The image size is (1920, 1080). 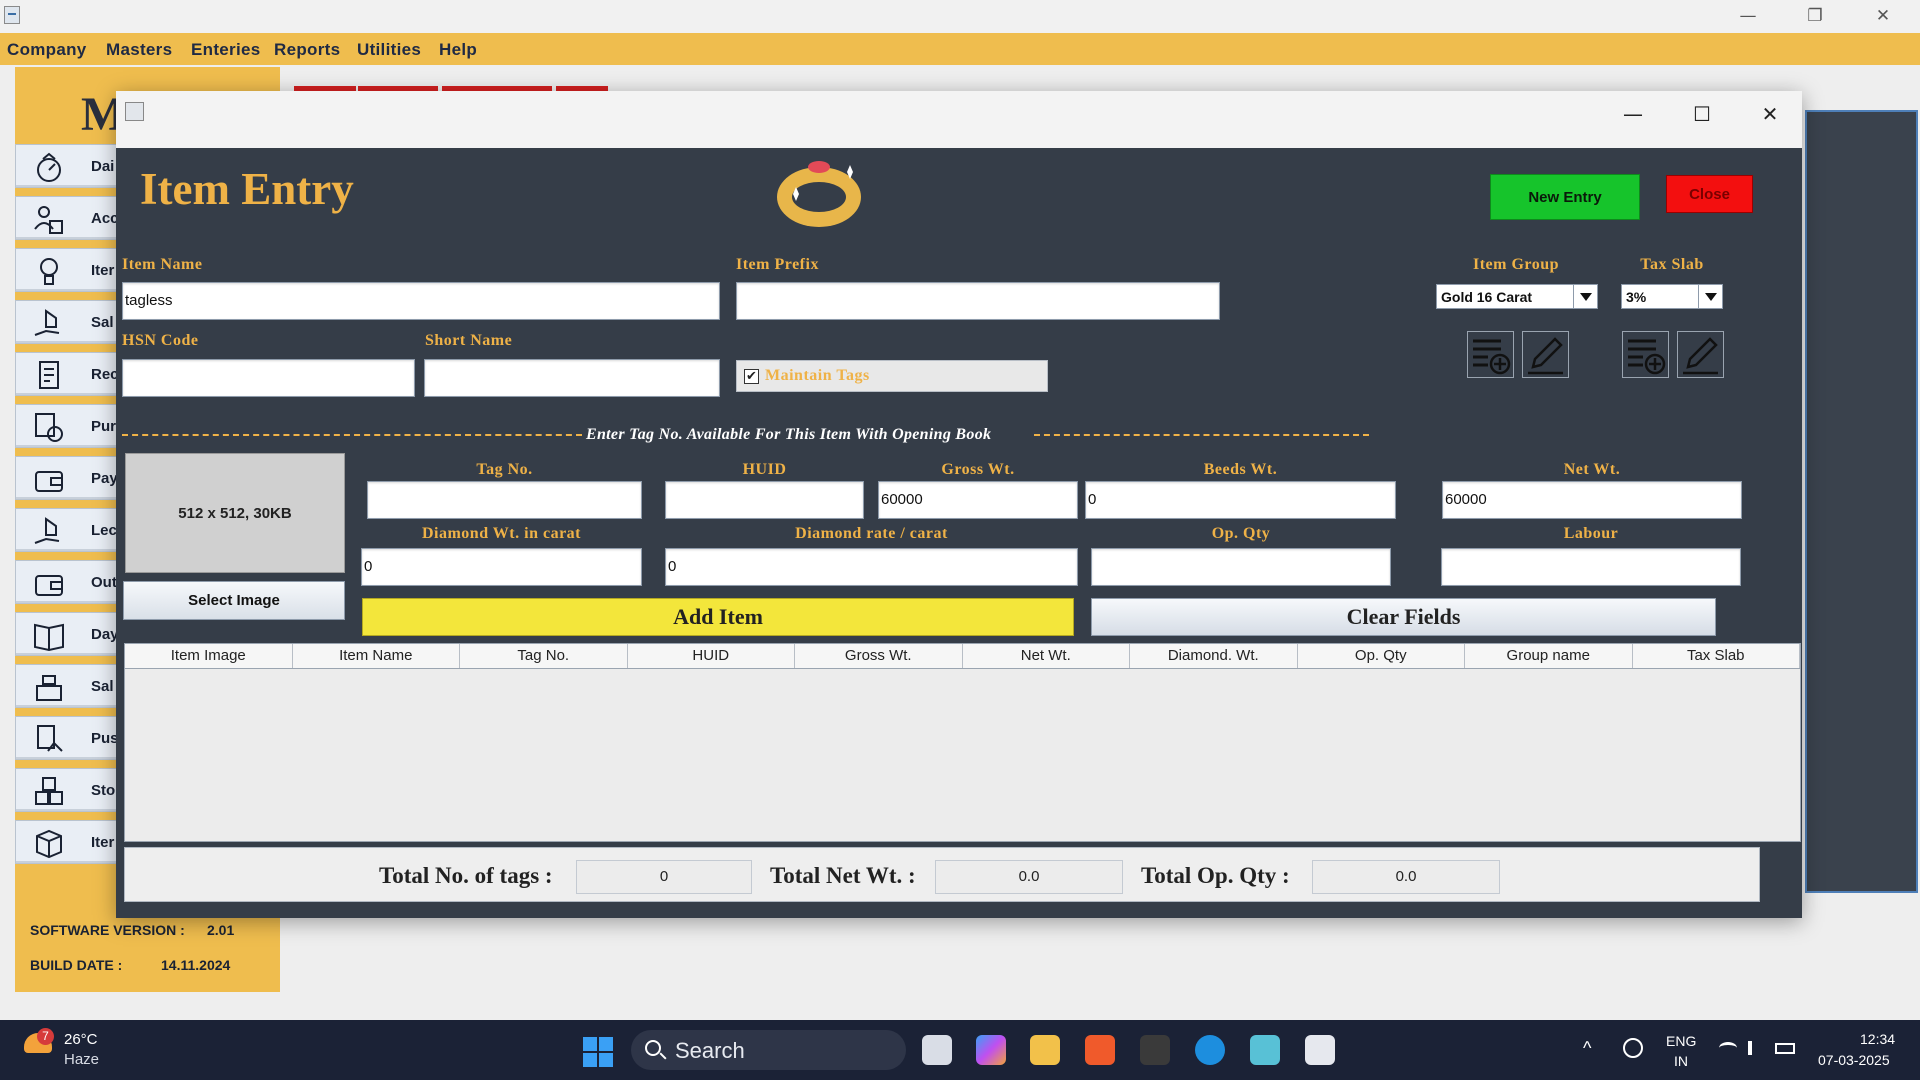 I want to click on add-tax-slab-button, so click(x=1645, y=354).